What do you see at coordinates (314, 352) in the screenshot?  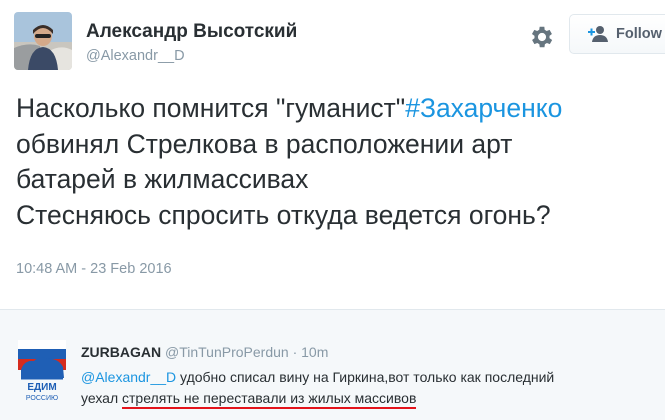 I see `reply-time: 10m` at bounding box center [314, 352].